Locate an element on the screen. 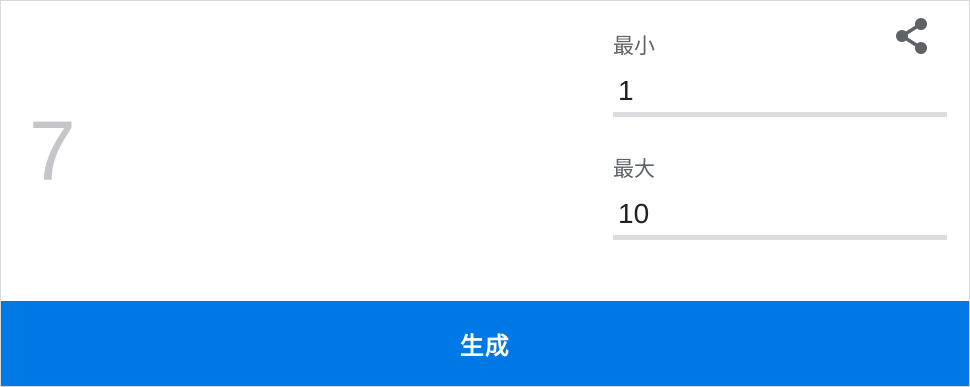  result-number: 7 is located at coordinates (52, 151).